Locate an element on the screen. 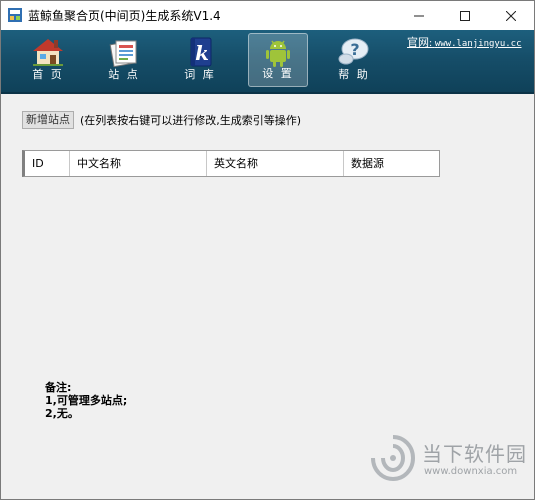  help-bubble-icon: ? is located at coordinates (353, 51).